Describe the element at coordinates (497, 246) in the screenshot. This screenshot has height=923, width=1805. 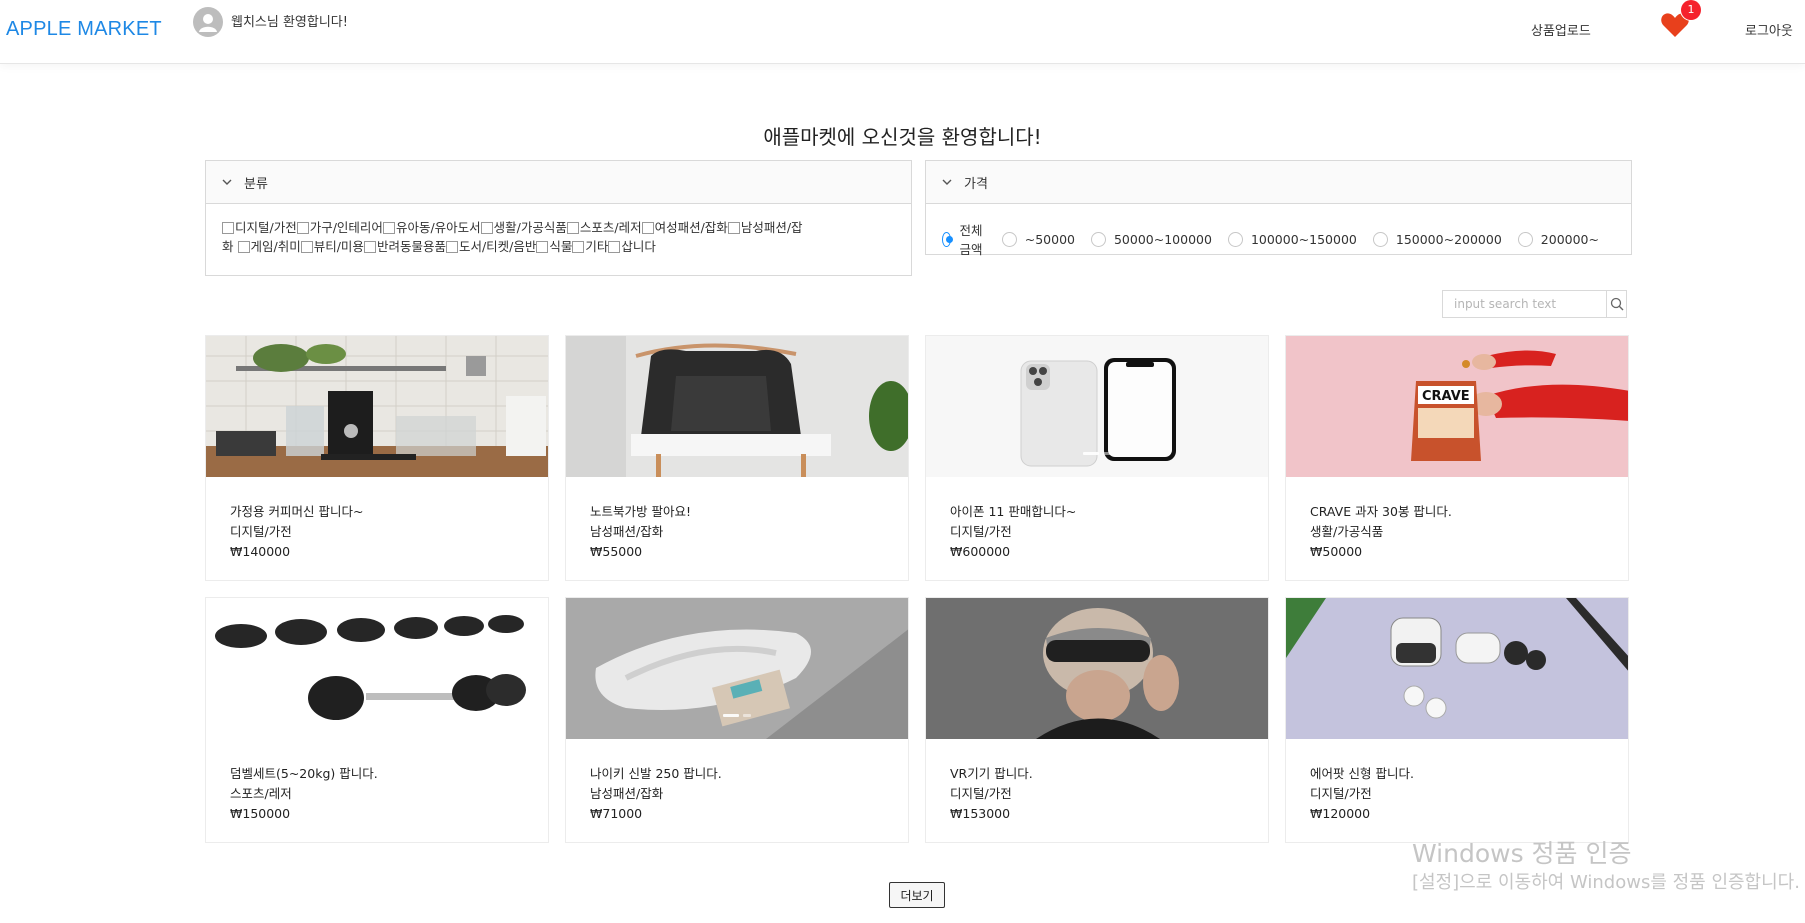
I see `category-checkbox-label: 도서/티켓/음반` at that location.